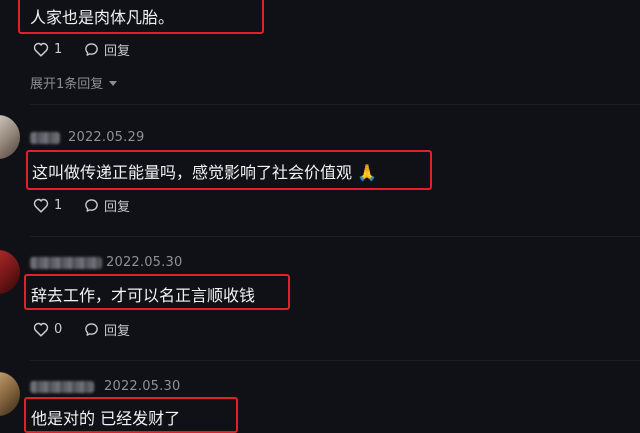  What do you see at coordinates (113, 83) in the screenshot?
I see `caret-down-icon` at bounding box center [113, 83].